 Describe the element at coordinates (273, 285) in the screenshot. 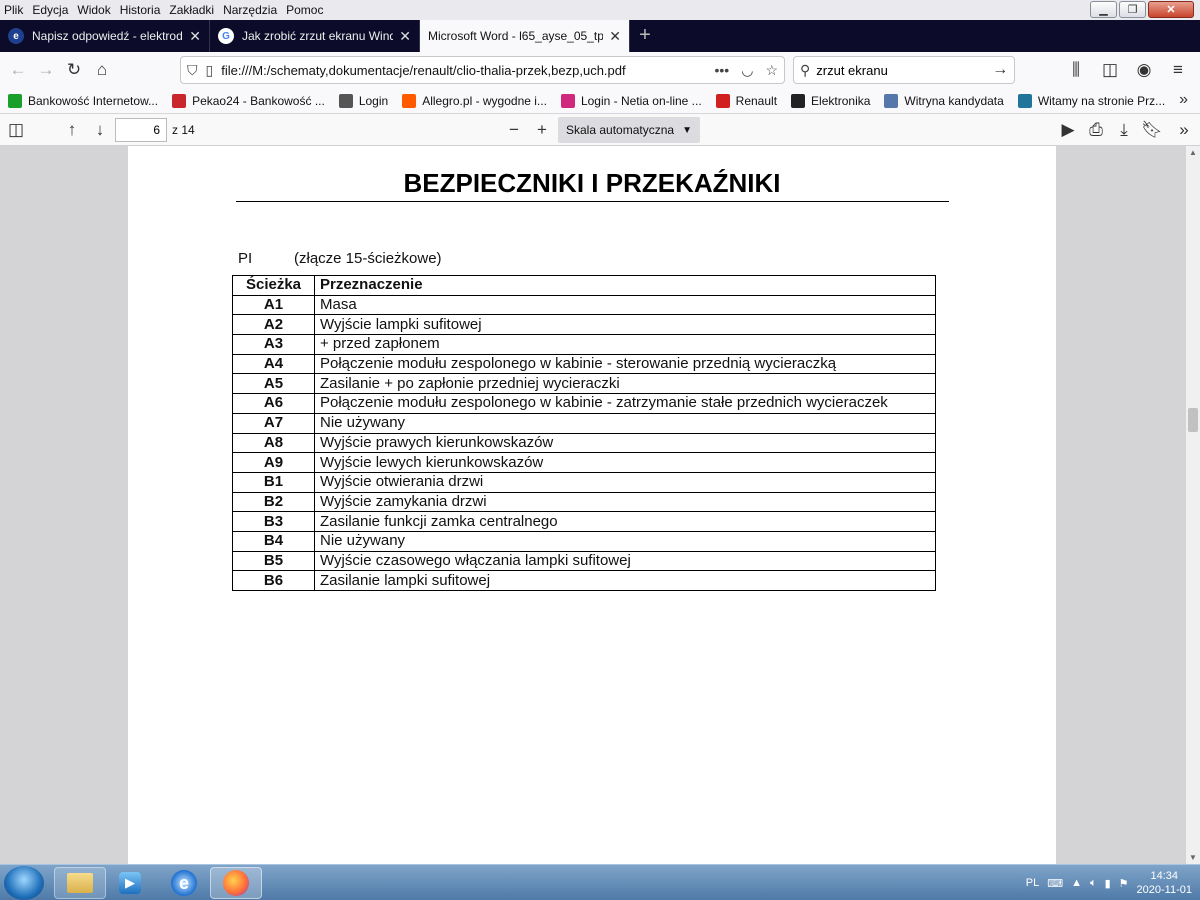

I see `column-header-path: Ścieżka` at that location.